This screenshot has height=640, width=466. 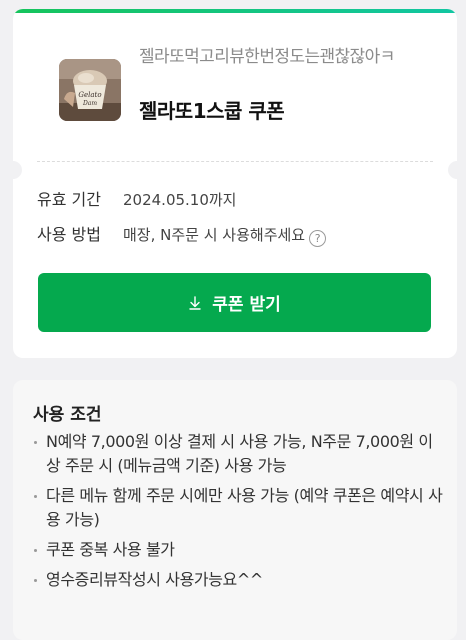 What do you see at coordinates (267, 57) in the screenshot?
I see `coupon-subtitle: 젤라또먹고리뷰한번정도는괜찮잖아ㅋ` at bounding box center [267, 57].